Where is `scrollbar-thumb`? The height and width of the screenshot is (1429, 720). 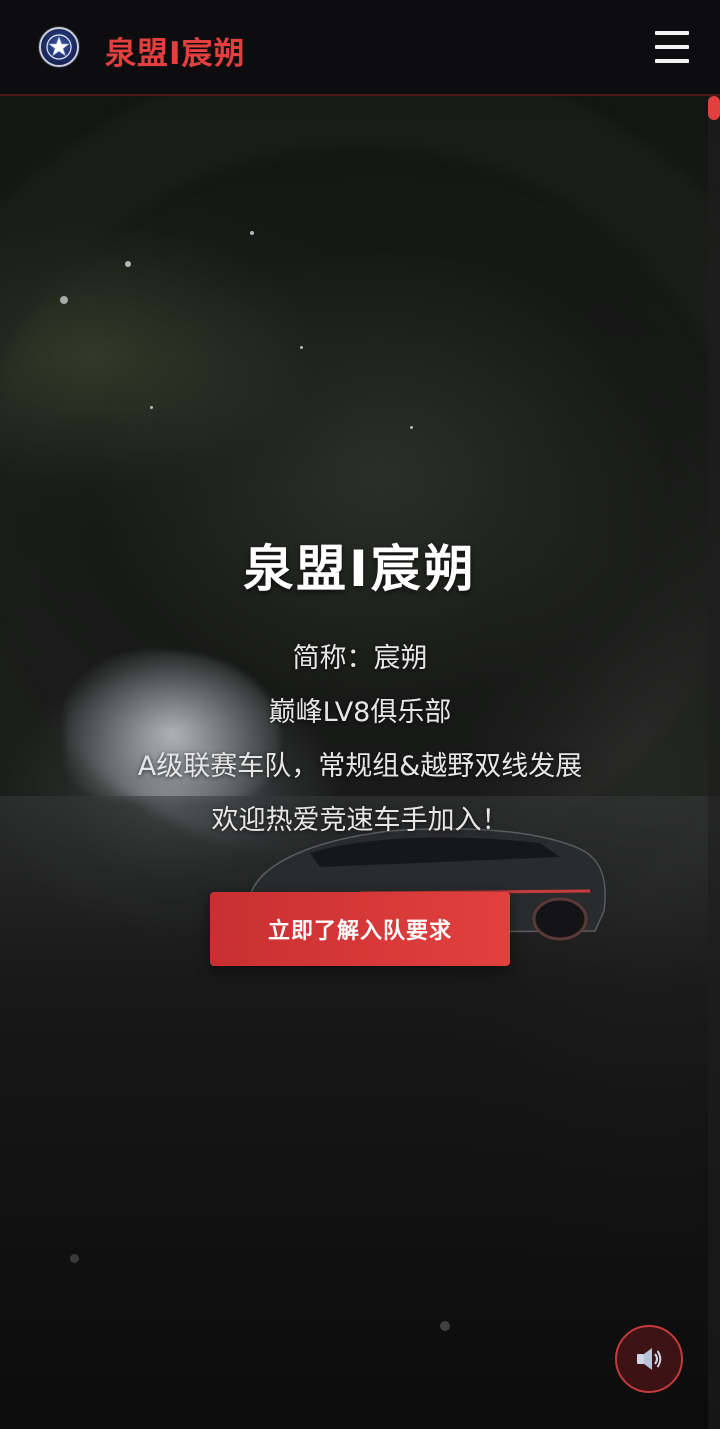
scrollbar-thumb is located at coordinates (714, 108).